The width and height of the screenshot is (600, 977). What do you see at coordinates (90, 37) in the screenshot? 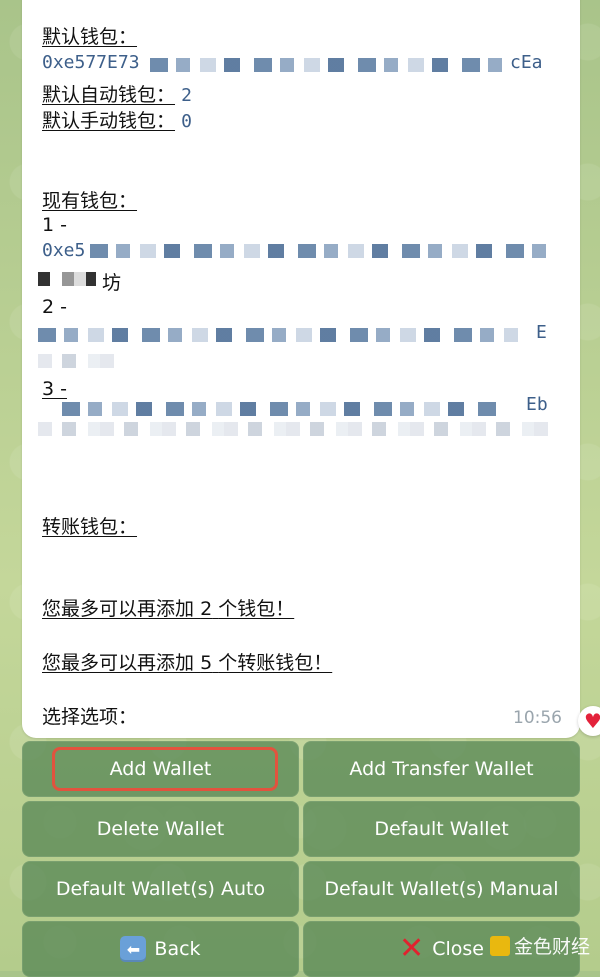
I see `default-wallet-label: 默认钱包：` at bounding box center [90, 37].